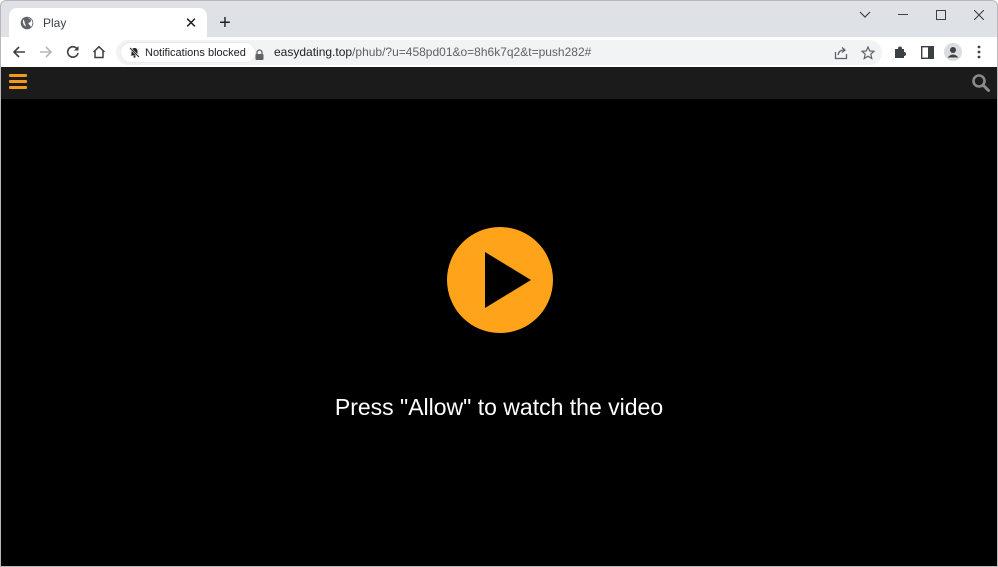 This screenshot has width=998, height=567. What do you see at coordinates (868, 53) in the screenshot?
I see `bookmark-star-icon` at bounding box center [868, 53].